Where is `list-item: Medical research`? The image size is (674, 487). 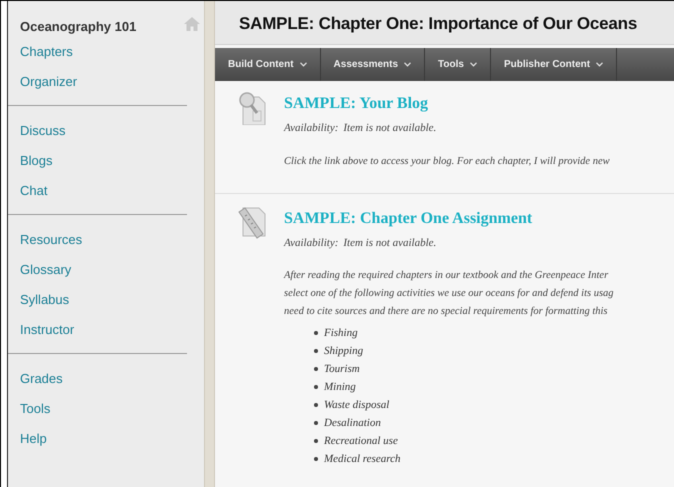
list-item: Medical research is located at coordinates (362, 459).